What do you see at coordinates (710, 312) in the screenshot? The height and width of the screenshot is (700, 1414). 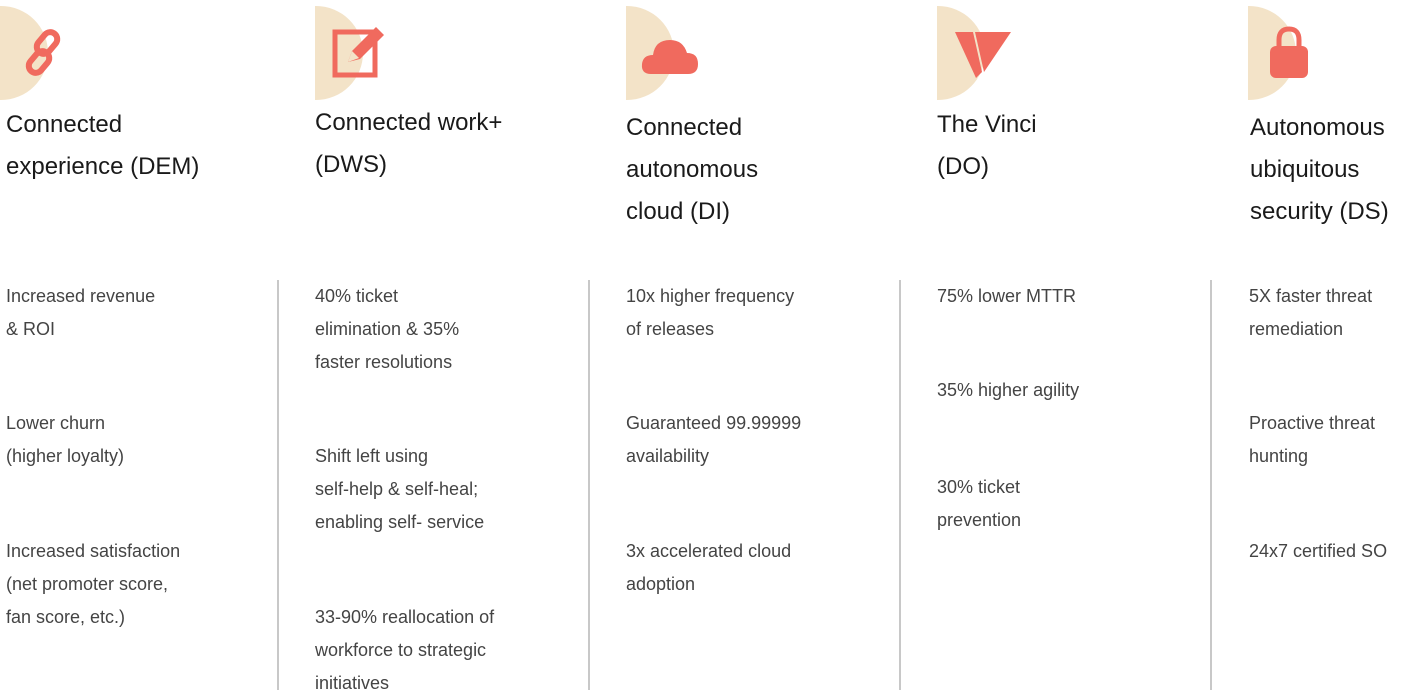 I see `benefit-item: 10x higher frequency of releases` at bounding box center [710, 312].